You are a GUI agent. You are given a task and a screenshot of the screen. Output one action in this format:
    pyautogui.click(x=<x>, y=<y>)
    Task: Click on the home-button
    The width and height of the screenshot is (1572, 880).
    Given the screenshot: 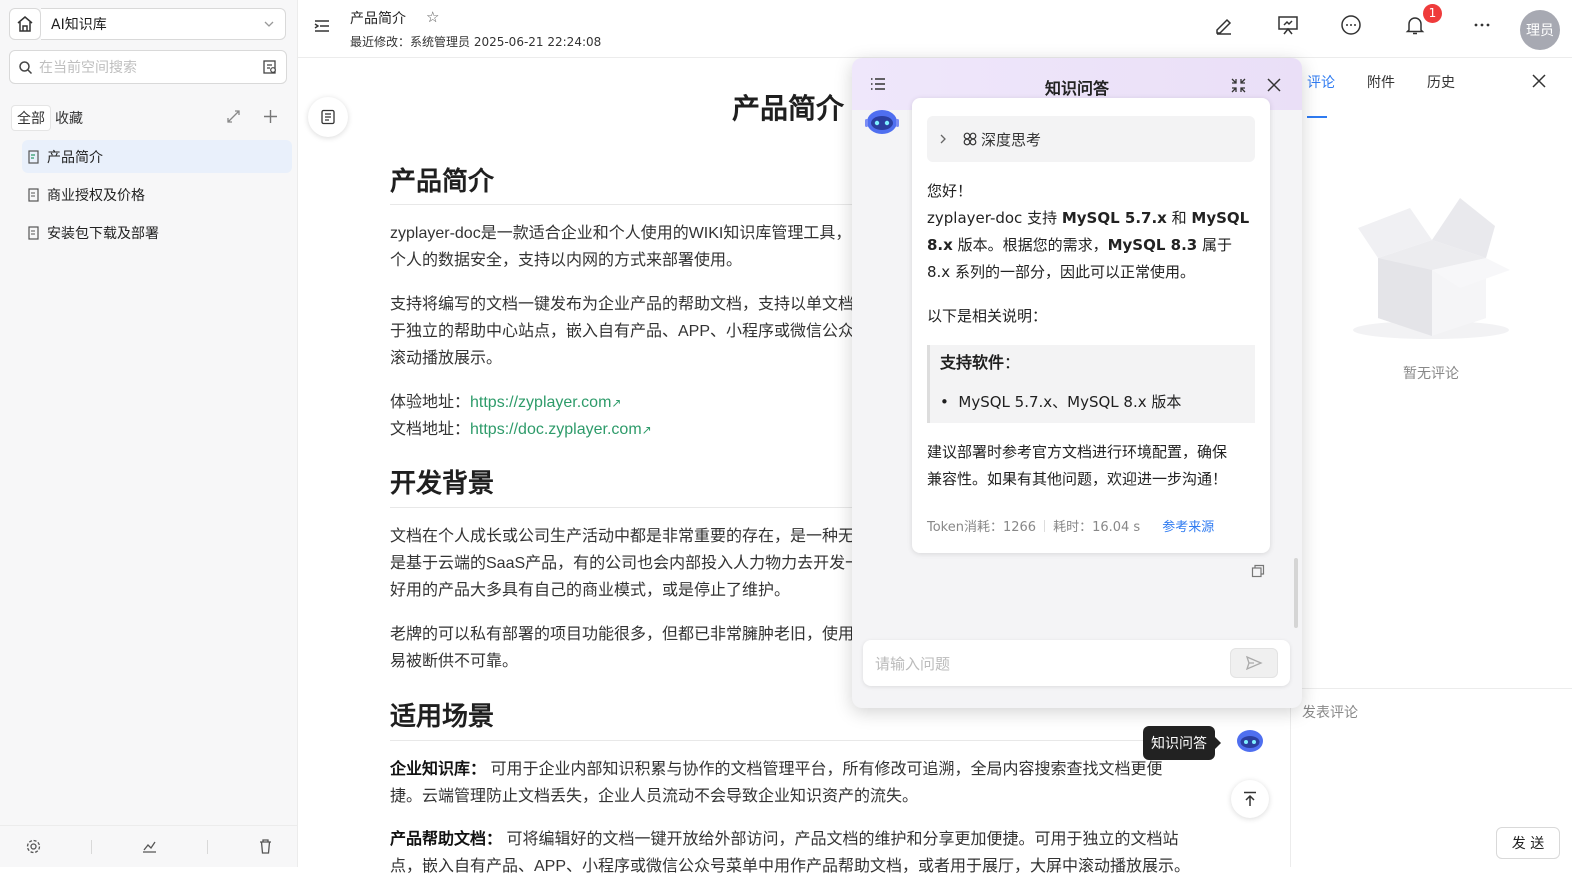 What is the action you would take?
    pyautogui.click(x=25, y=24)
    